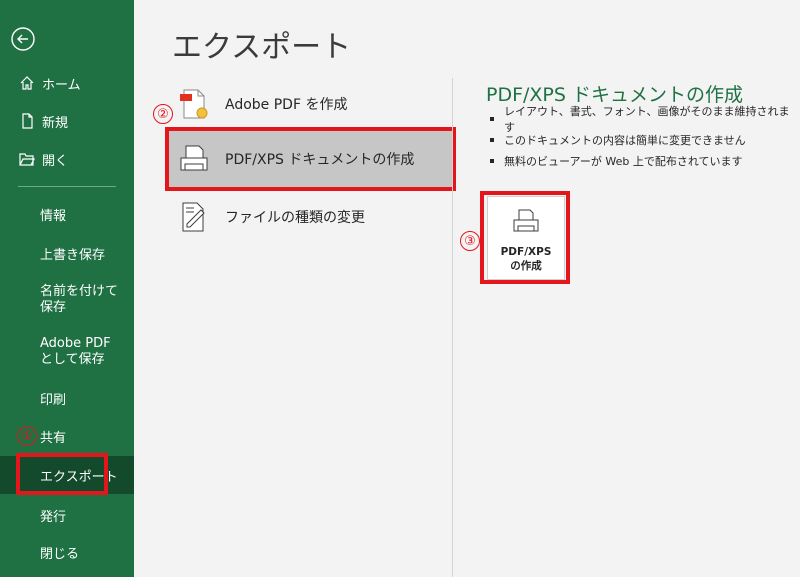 This screenshot has height=577, width=800. What do you see at coordinates (53, 438) in the screenshot?
I see `sidebar-item-label: 共有` at bounding box center [53, 438].